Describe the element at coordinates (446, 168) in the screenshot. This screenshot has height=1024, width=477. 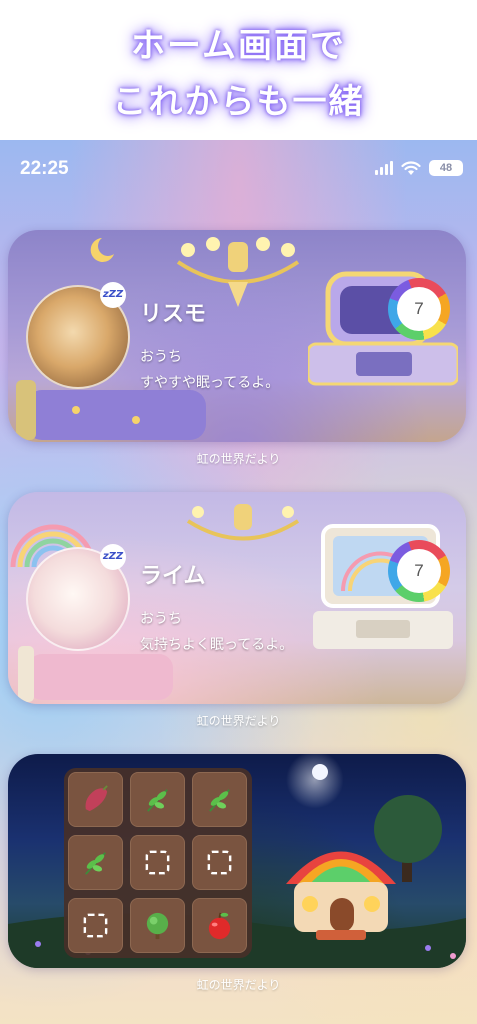
I see `battery-indicator: 48` at that location.